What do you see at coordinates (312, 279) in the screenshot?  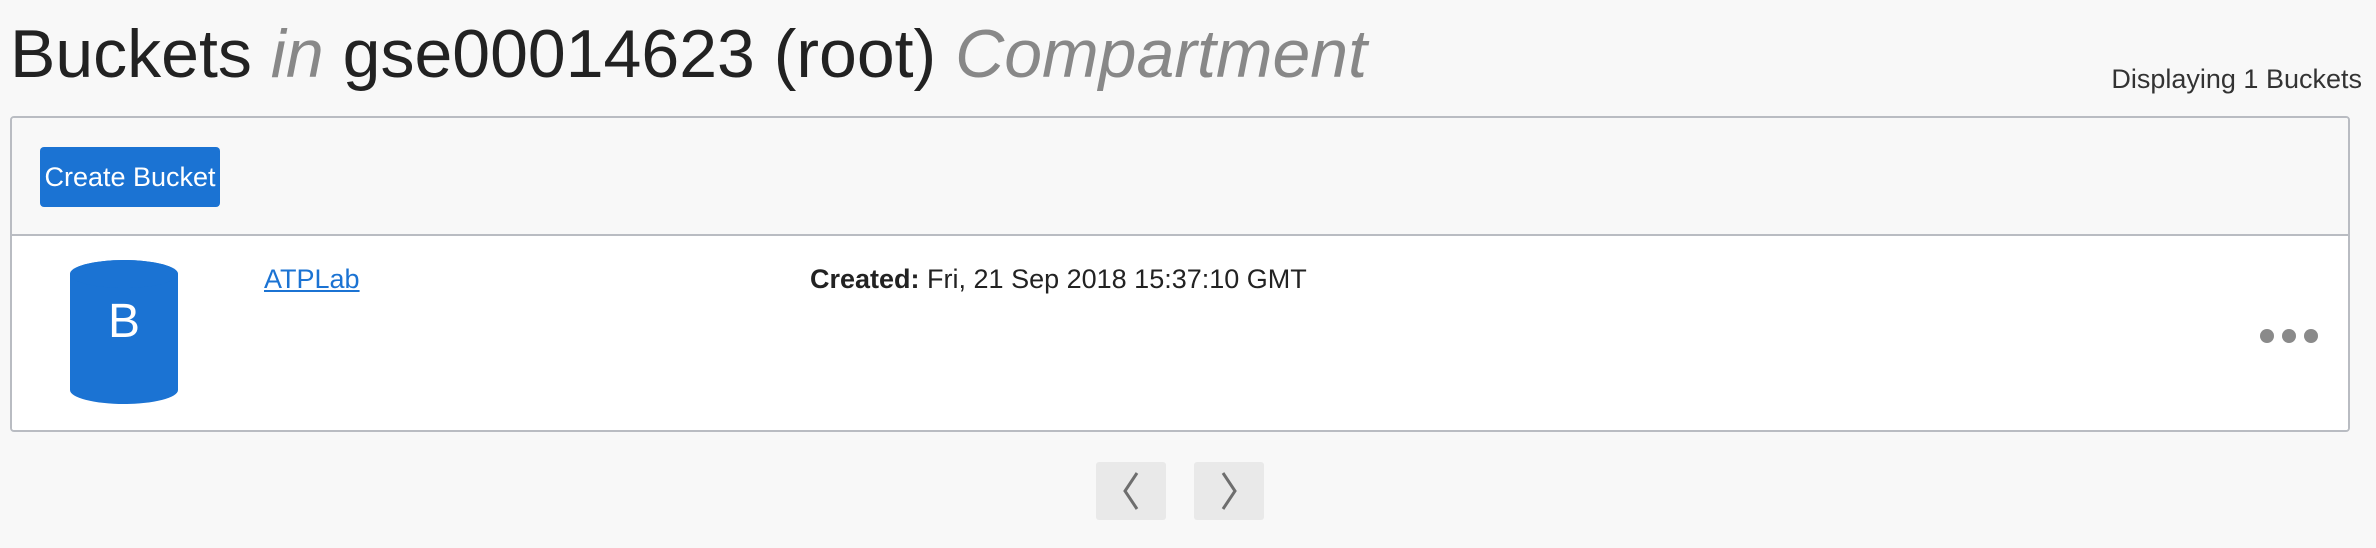 I see `bucket-name-link: ATPLab` at bounding box center [312, 279].